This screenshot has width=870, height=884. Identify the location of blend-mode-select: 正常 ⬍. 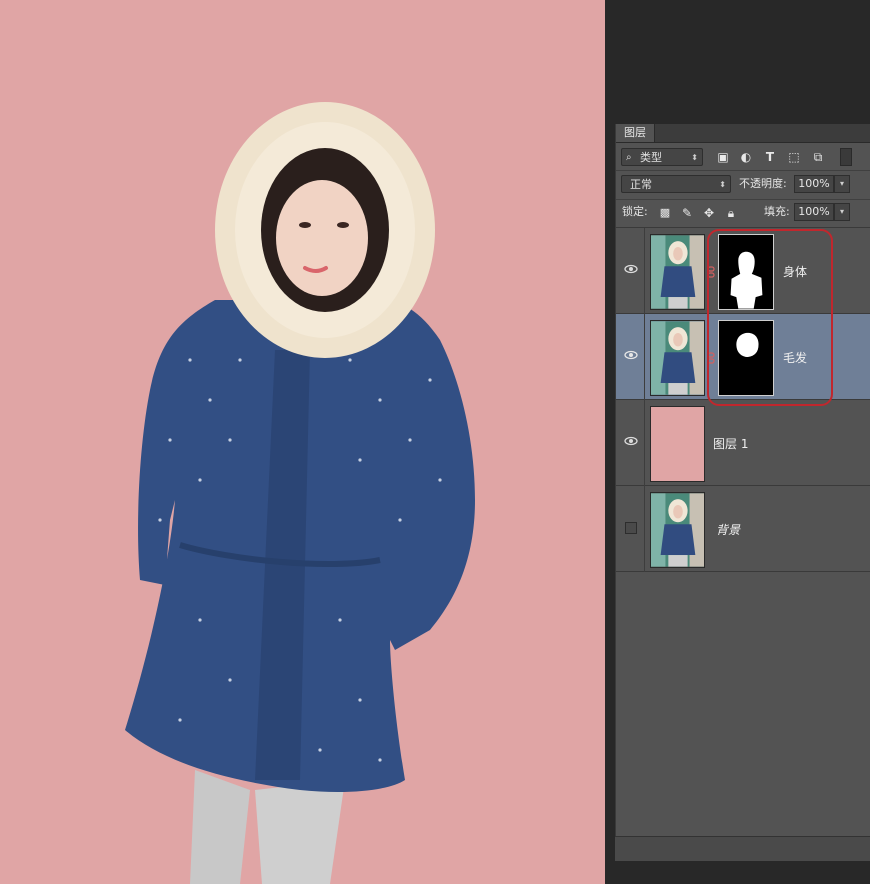
(676, 184).